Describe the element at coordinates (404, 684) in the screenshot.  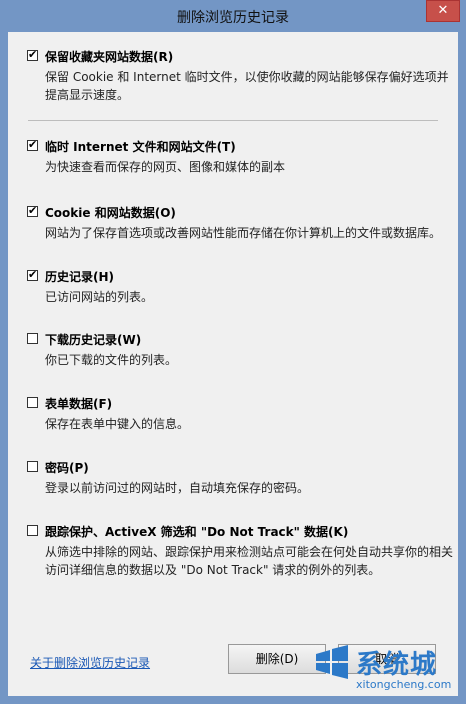
I see `watermark-url: xitongcheng.com` at that location.